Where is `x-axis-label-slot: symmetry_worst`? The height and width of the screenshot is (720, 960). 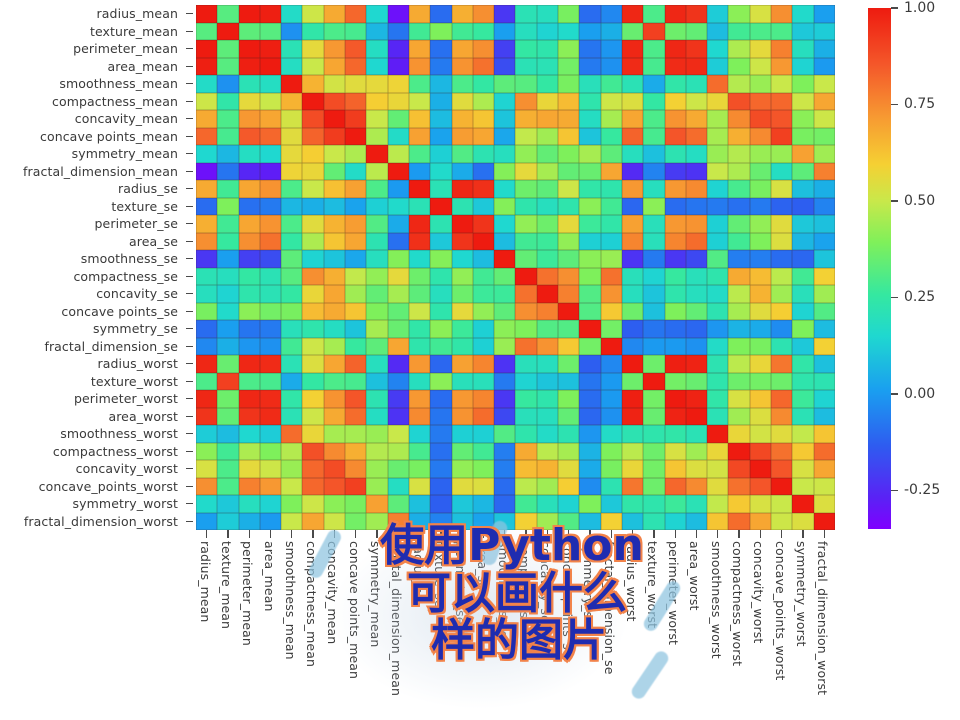
x-axis-label-slot: symmetry_worst is located at coordinates (802, 628).